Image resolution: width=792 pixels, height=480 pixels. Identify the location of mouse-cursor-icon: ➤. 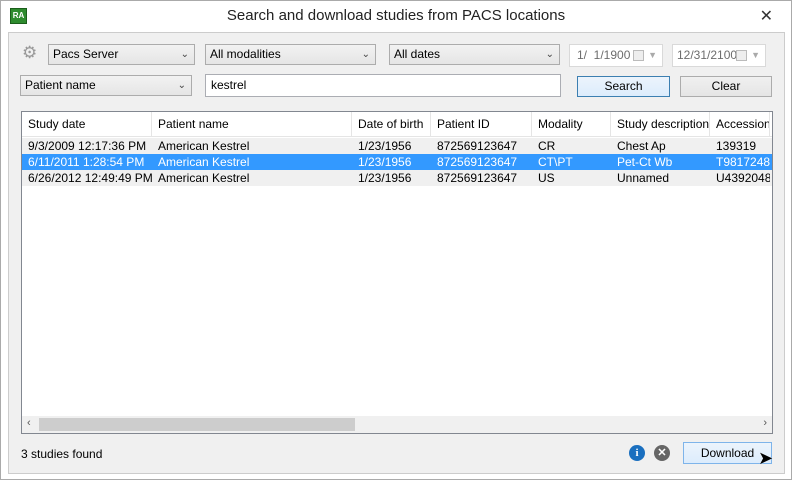
(766, 458).